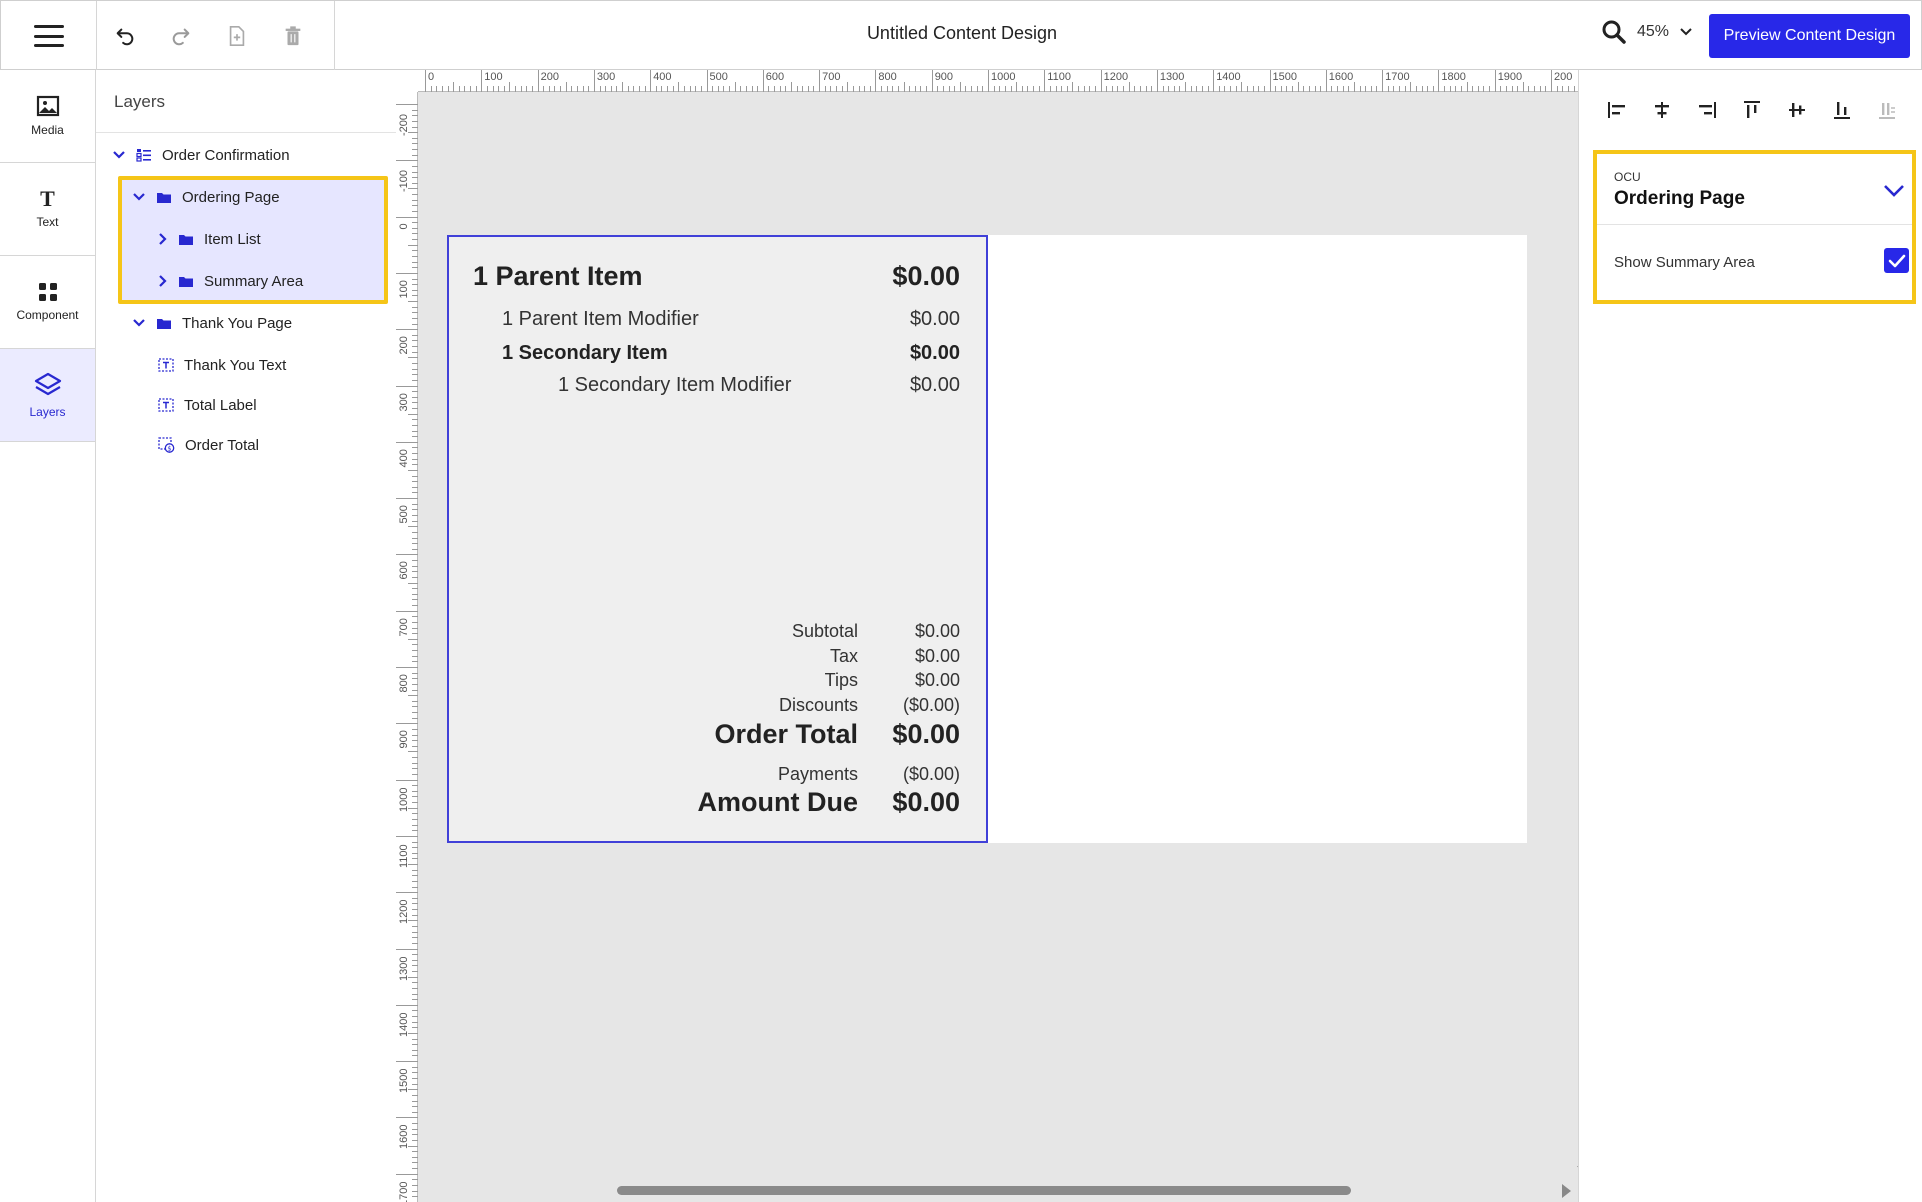  Describe the element at coordinates (1647, 32) in the screenshot. I see `zoom-control: 45%` at that location.